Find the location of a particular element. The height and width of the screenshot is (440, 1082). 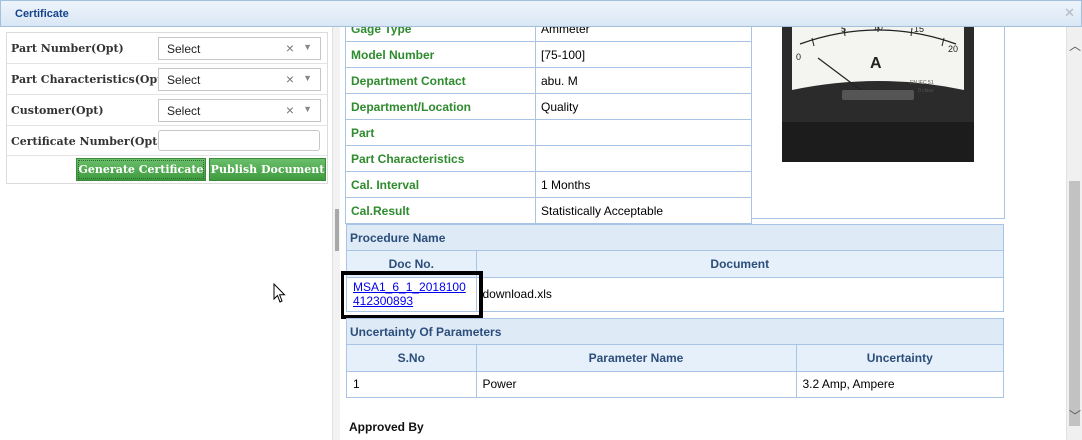

customer-label: Customer(Opt) is located at coordinates (57, 110).